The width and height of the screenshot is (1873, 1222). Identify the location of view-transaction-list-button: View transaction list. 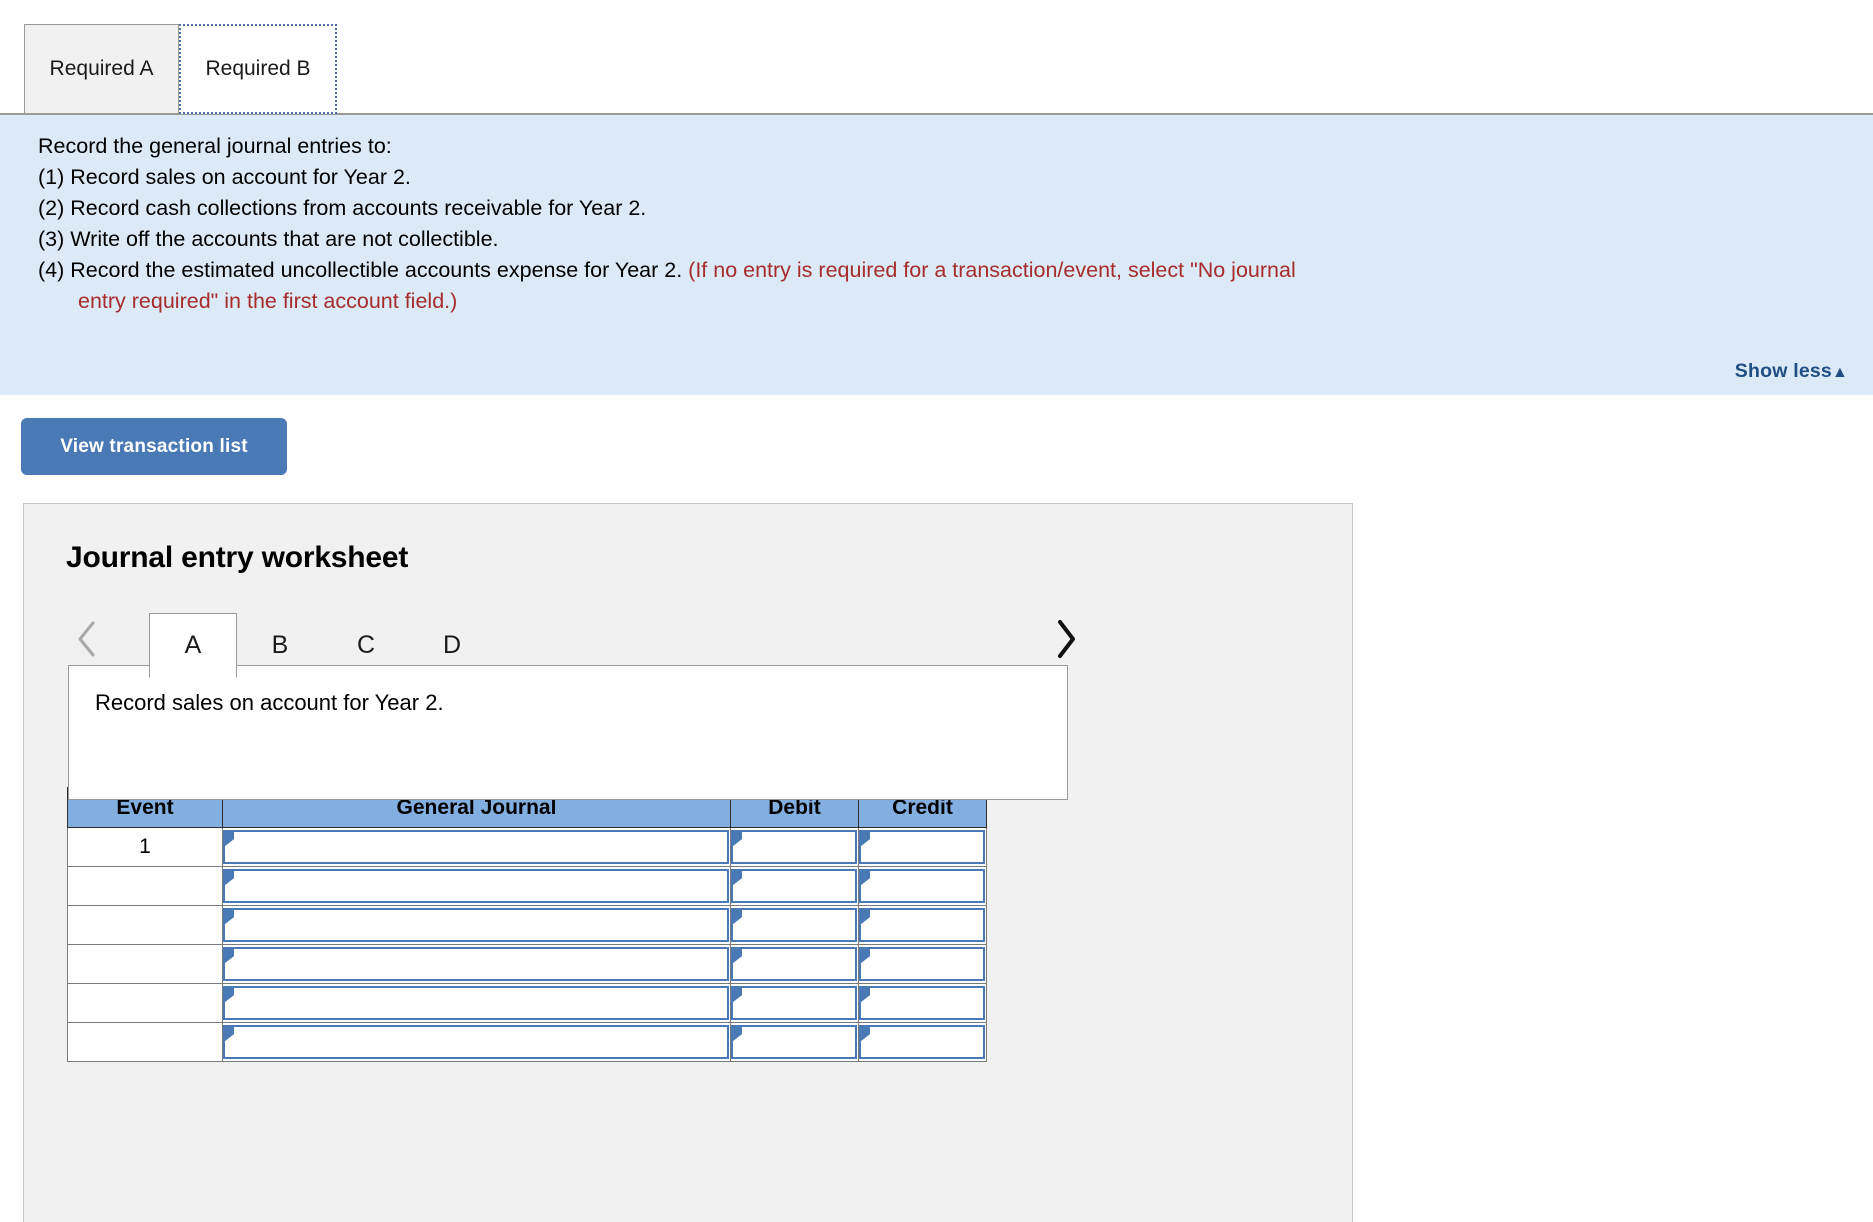
(154, 446).